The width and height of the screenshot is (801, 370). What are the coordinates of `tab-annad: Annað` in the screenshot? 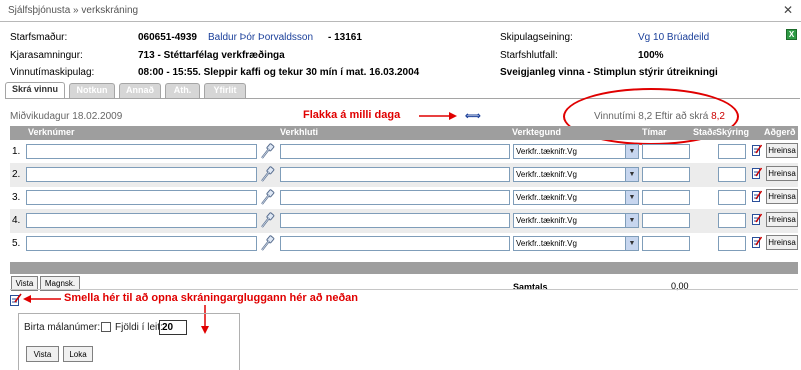 It's located at (140, 90).